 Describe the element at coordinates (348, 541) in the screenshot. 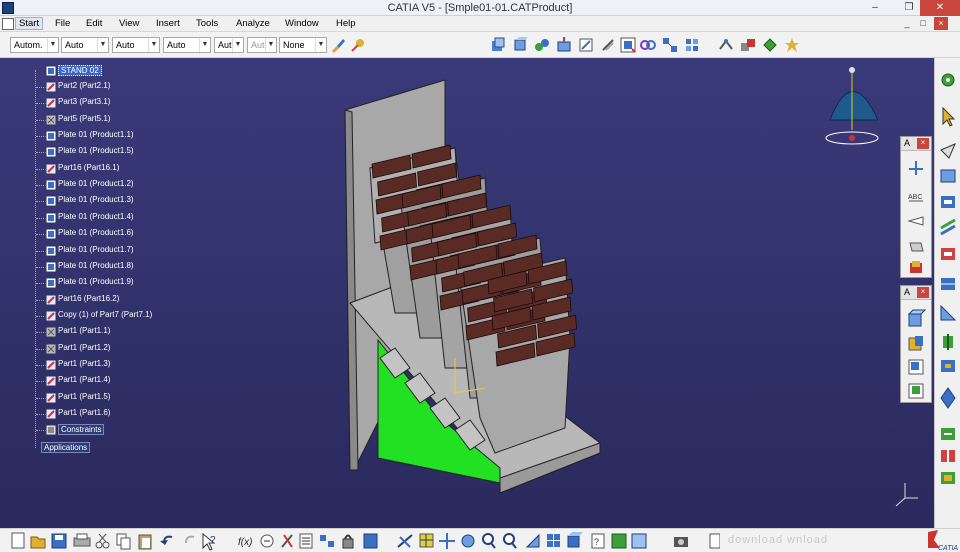

I see `lock-icon` at that location.